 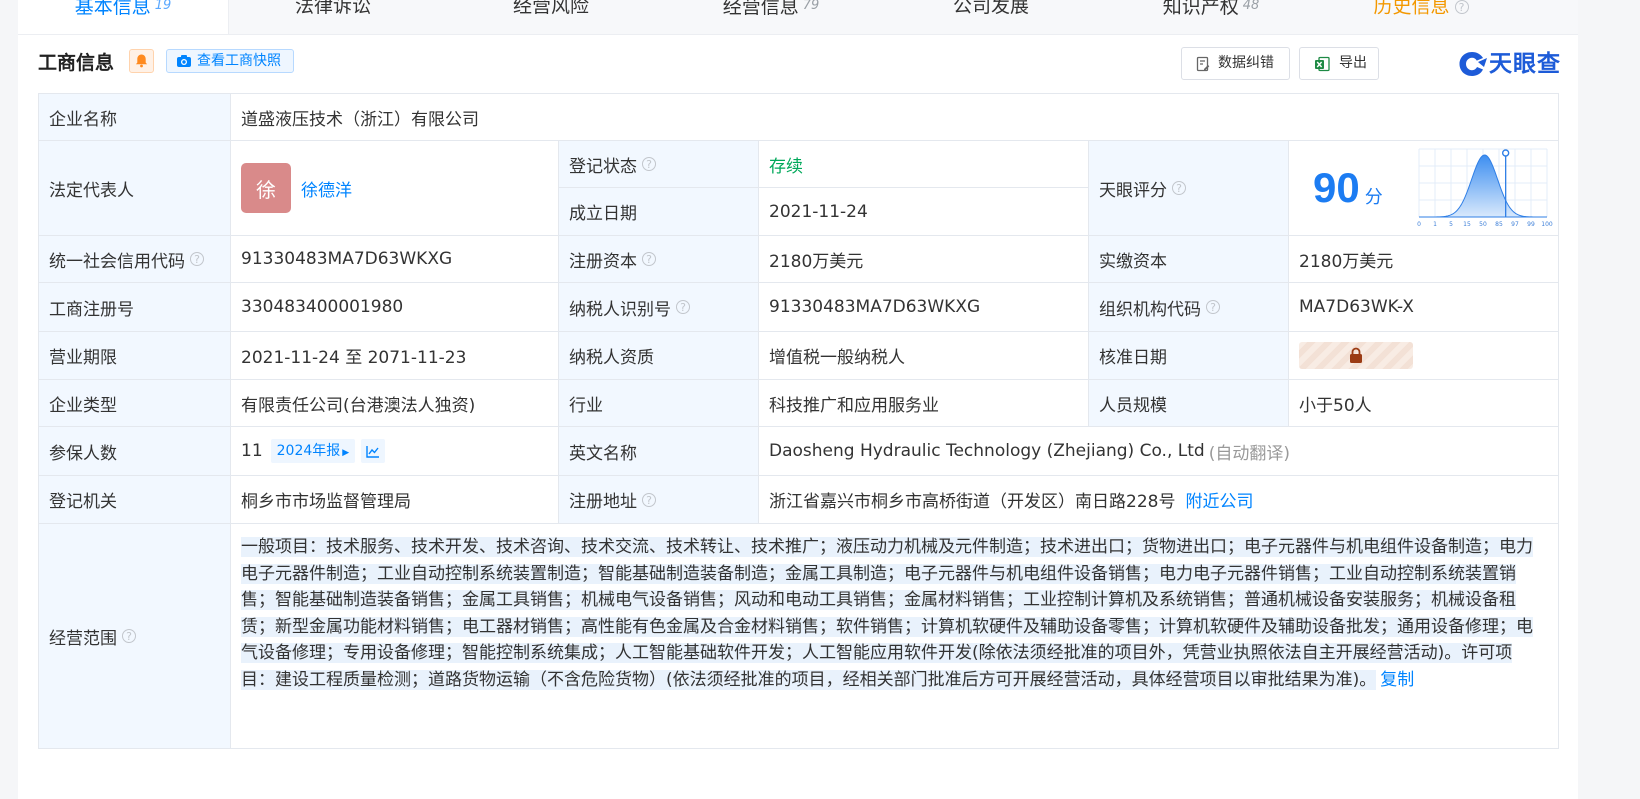 I want to click on chart-tick-label: 85, so click(x=1499, y=224).